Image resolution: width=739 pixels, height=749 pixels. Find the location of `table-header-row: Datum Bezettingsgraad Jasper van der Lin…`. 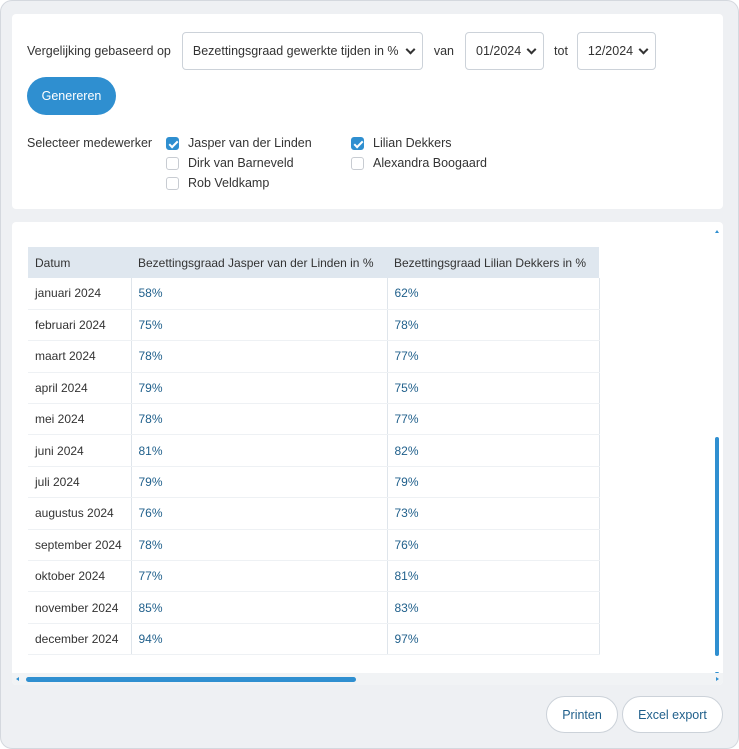

table-header-row: Datum Bezettingsgraad Jasper van der Lin… is located at coordinates (313, 262).